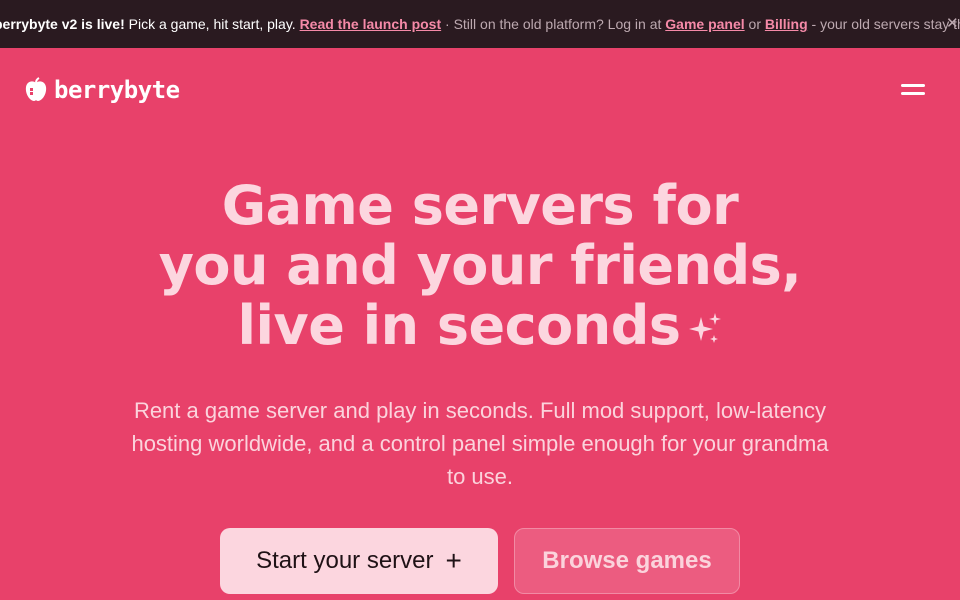  What do you see at coordinates (36, 89) in the screenshot?
I see `apple-icon` at bounding box center [36, 89].